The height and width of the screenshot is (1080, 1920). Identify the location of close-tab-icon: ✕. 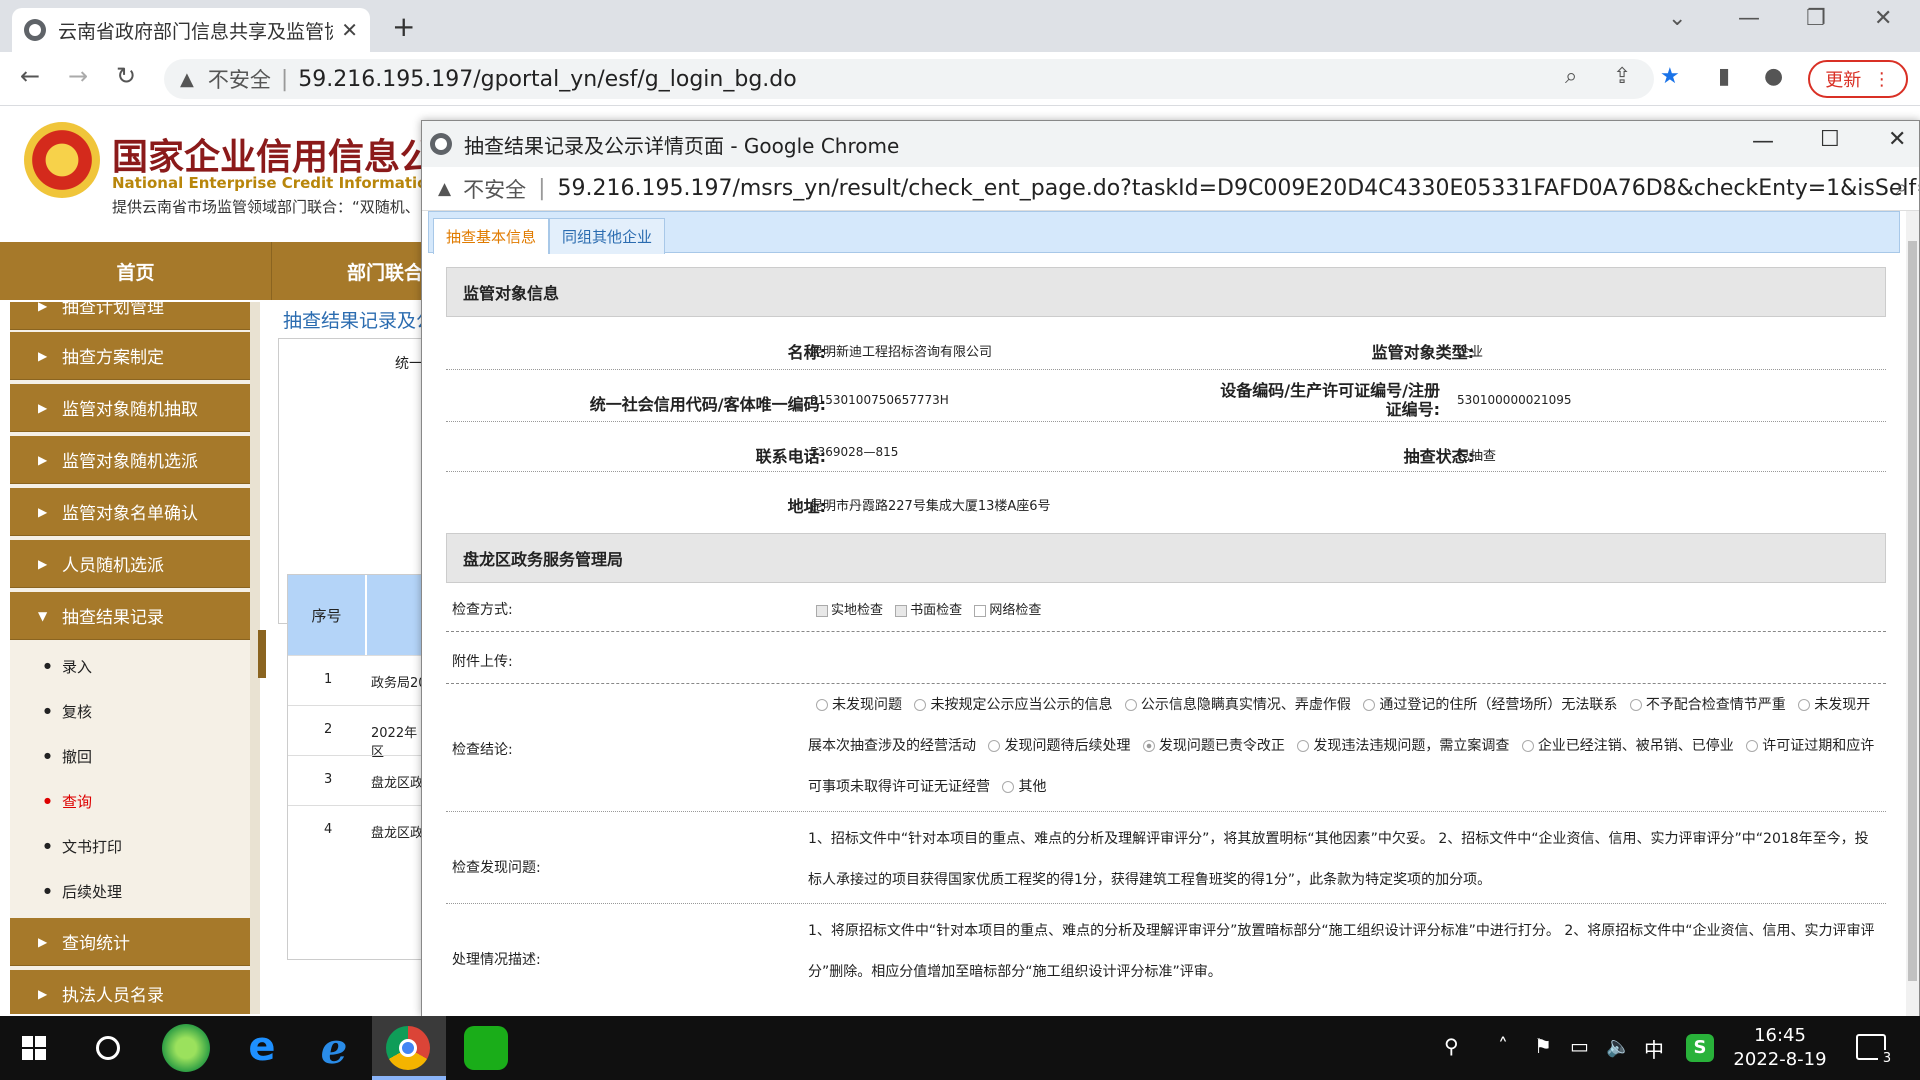
(349, 30).